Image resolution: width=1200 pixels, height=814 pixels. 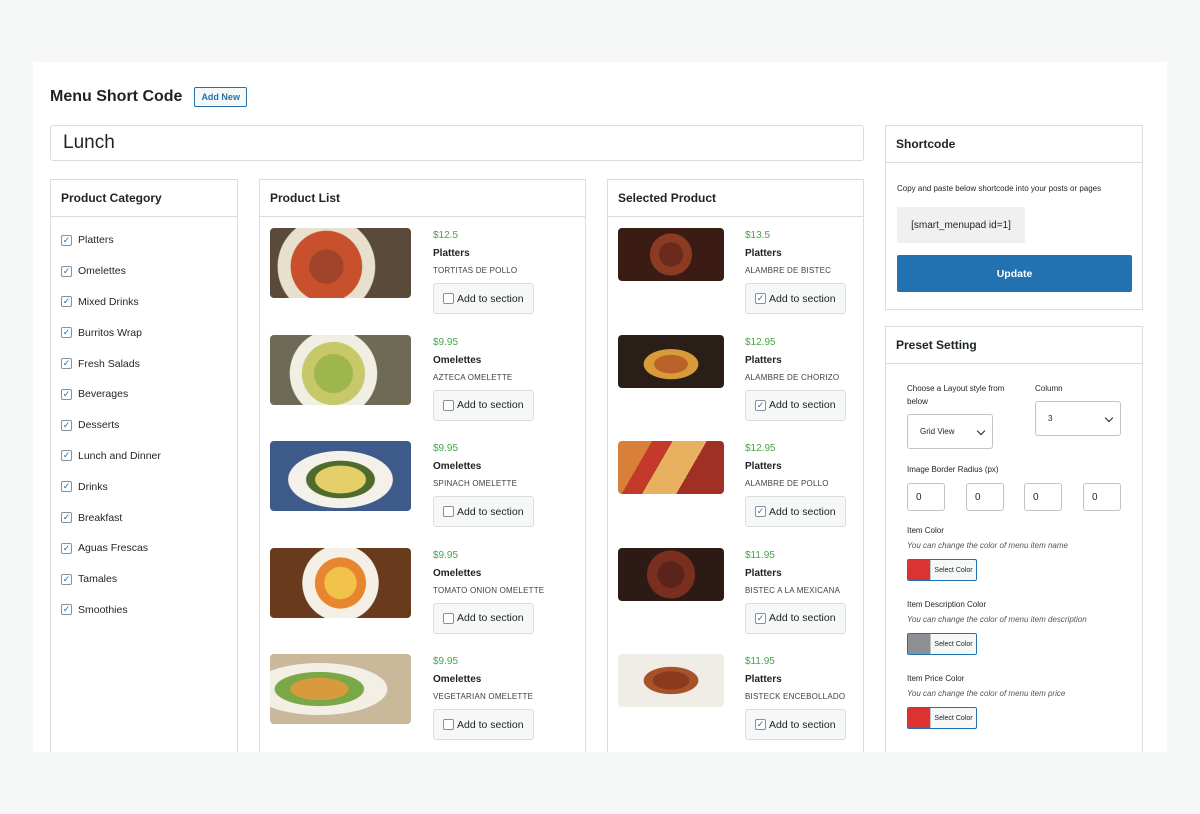 What do you see at coordinates (489, 590) in the screenshot?
I see `product-name: TOMATO ONION OMELETTE` at bounding box center [489, 590].